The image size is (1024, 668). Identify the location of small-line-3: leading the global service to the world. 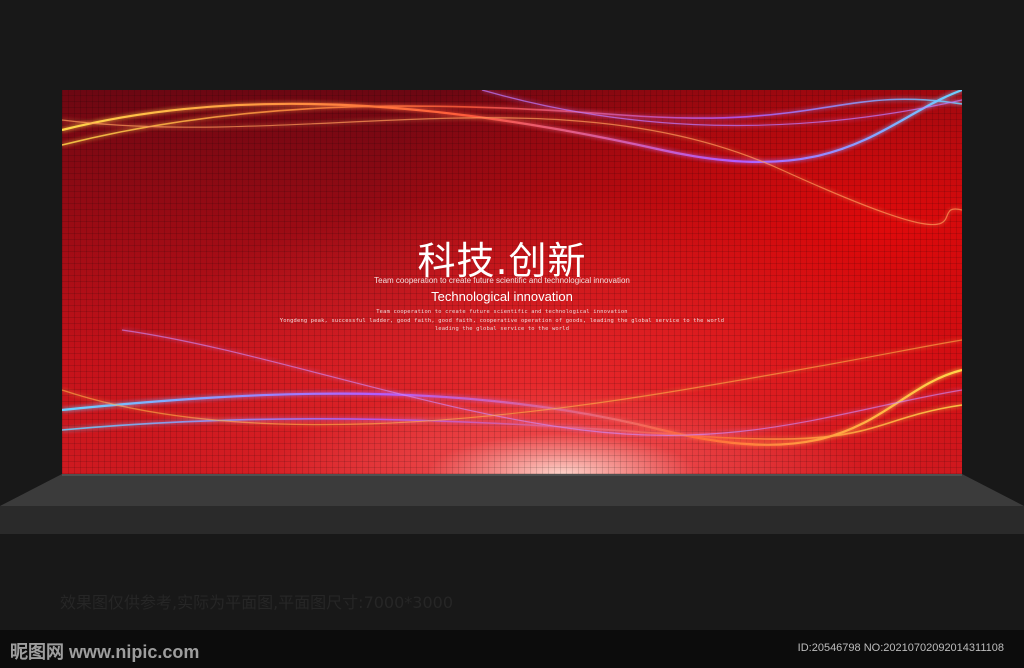
(502, 329).